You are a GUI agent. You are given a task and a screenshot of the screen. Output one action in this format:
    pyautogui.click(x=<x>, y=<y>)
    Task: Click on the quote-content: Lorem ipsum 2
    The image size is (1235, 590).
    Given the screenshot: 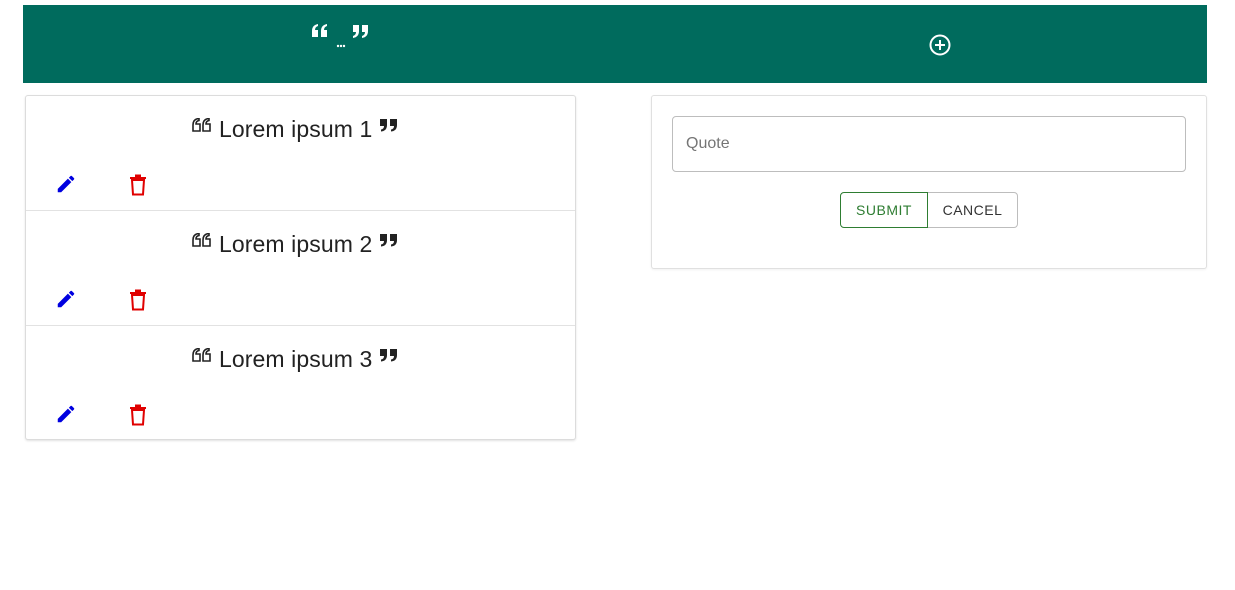 What is the action you would take?
    pyautogui.click(x=295, y=244)
    